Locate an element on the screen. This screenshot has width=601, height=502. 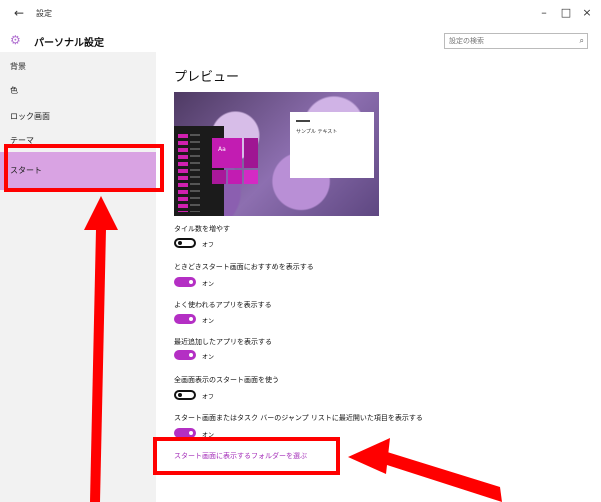
arrow-up-icon is located at coordinates (101, 349).